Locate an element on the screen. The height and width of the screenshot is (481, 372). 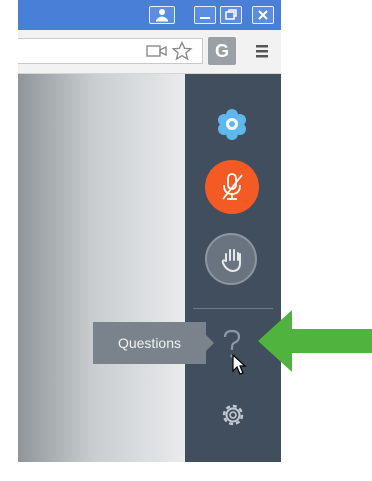
microphone-muted-icon is located at coordinates (232, 186).